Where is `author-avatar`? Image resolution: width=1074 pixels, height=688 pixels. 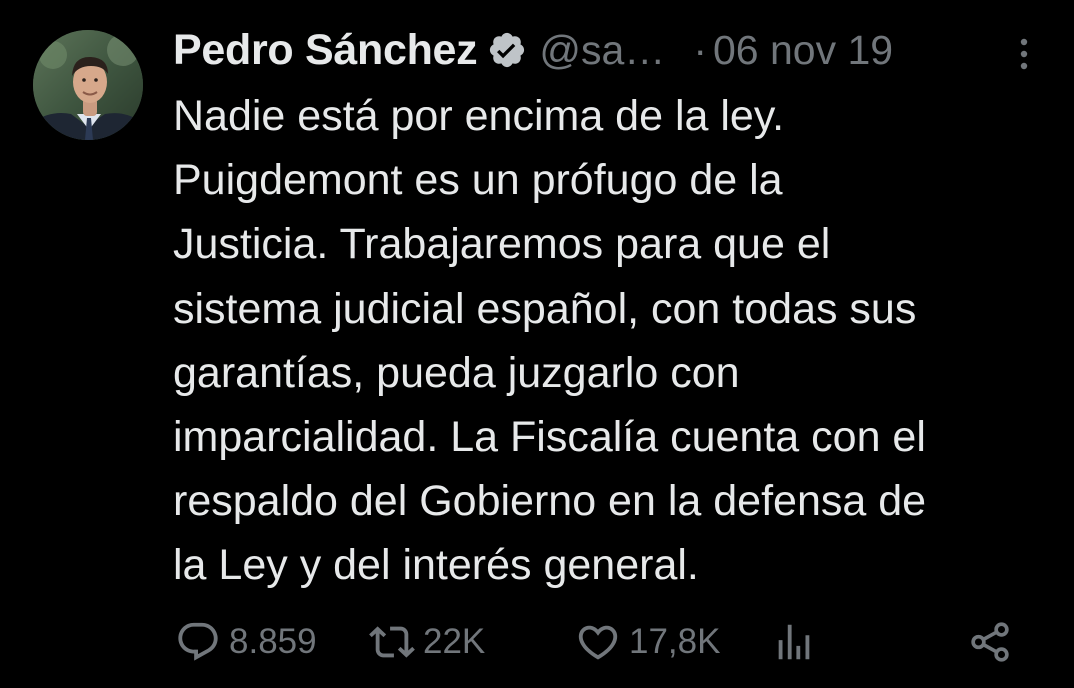 author-avatar is located at coordinates (88, 85).